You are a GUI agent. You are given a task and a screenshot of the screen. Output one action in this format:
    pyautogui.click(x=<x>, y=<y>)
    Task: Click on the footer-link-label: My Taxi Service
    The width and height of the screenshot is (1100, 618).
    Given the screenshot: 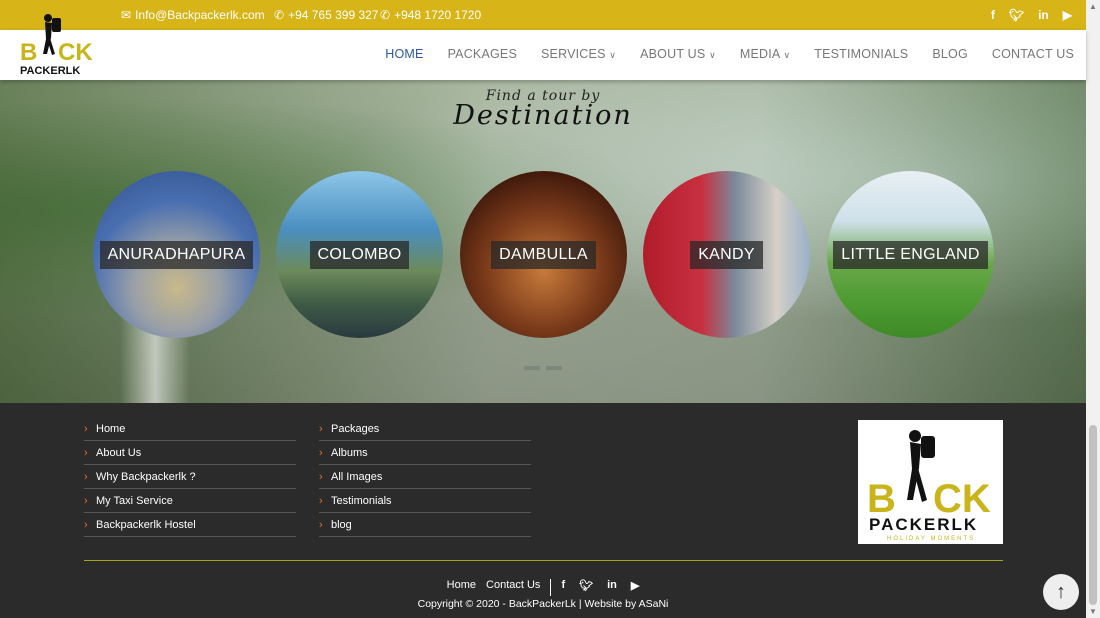 What is the action you would take?
    pyautogui.click(x=134, y=500)
    